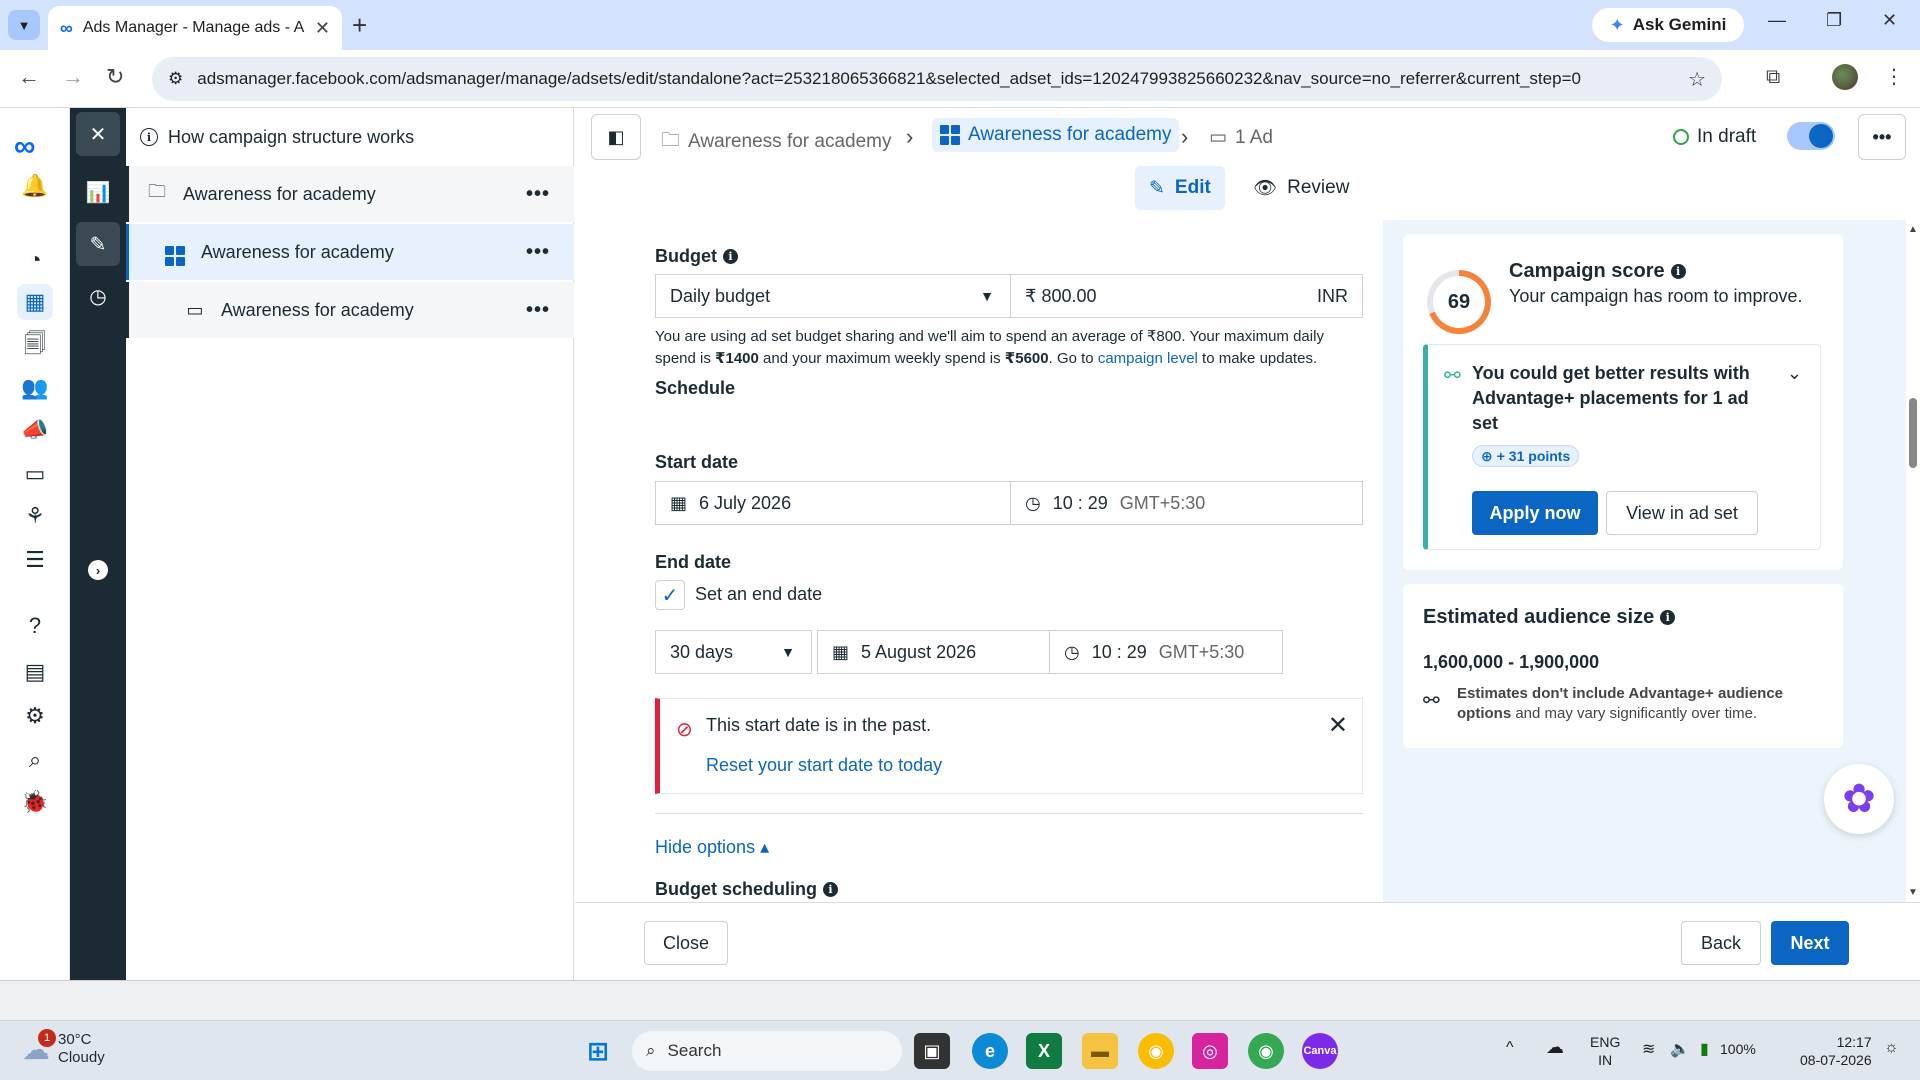  Describe the element at coordinates (35, 302) in the screenshot. I see `campaigns-table-icon: ▦` at that location.